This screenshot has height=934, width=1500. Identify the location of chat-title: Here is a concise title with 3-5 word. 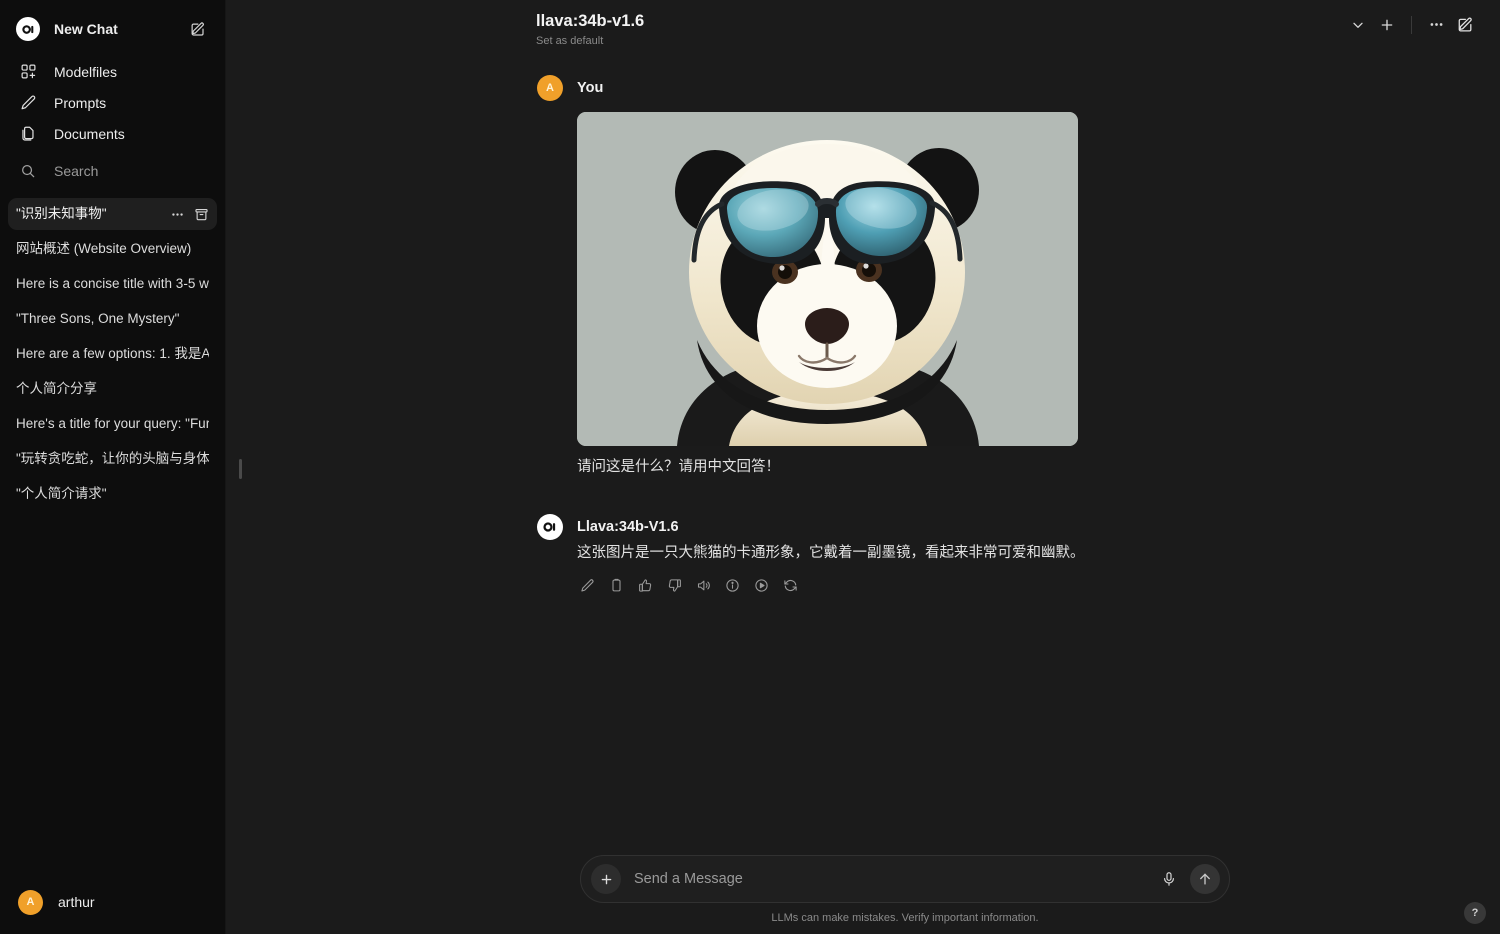
(112, 283).